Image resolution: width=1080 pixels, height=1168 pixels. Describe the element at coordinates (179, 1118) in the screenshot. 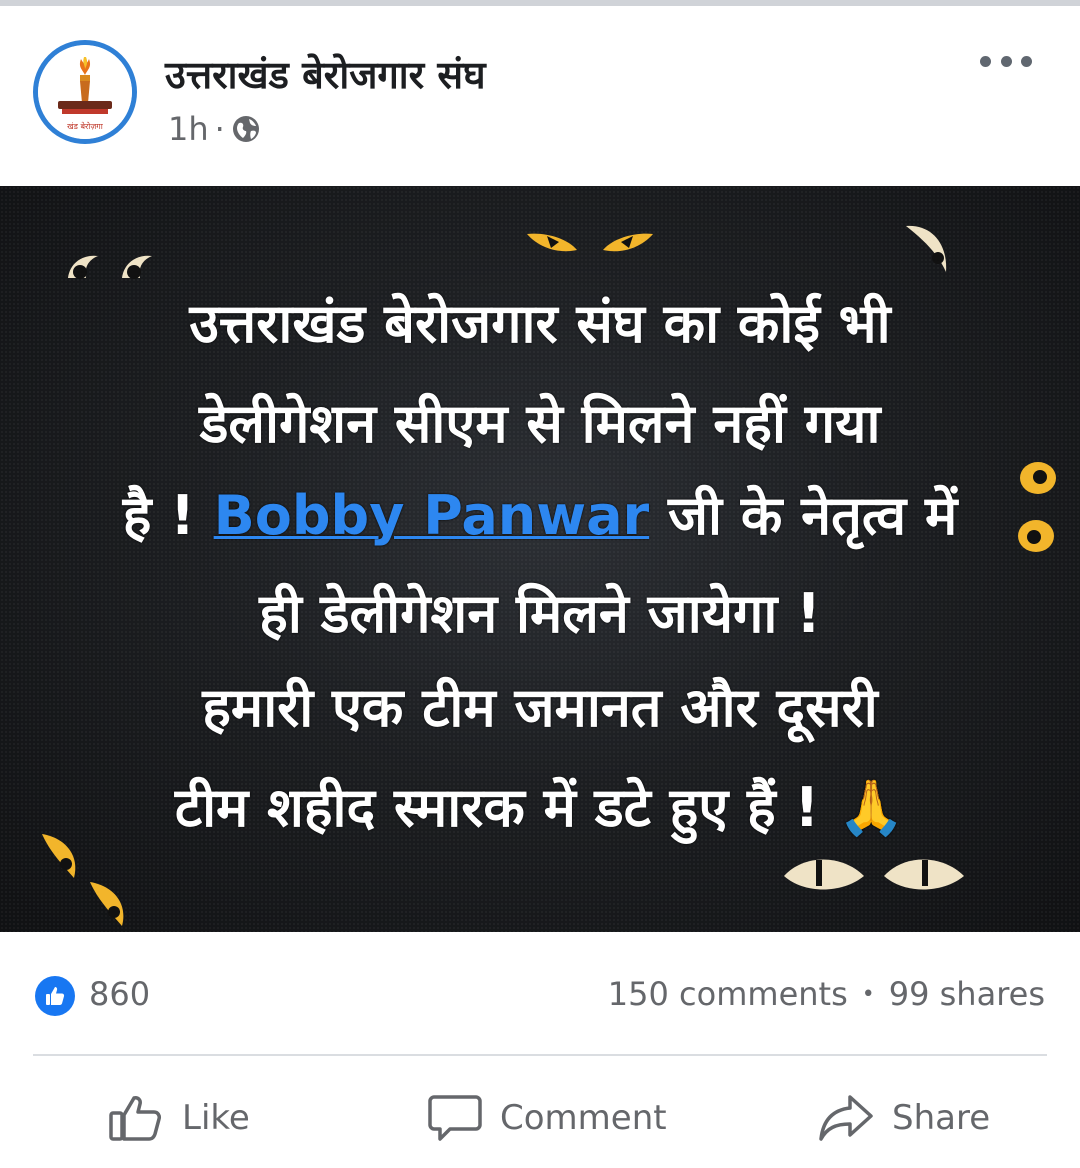

I see `like-button: Like` at that location.